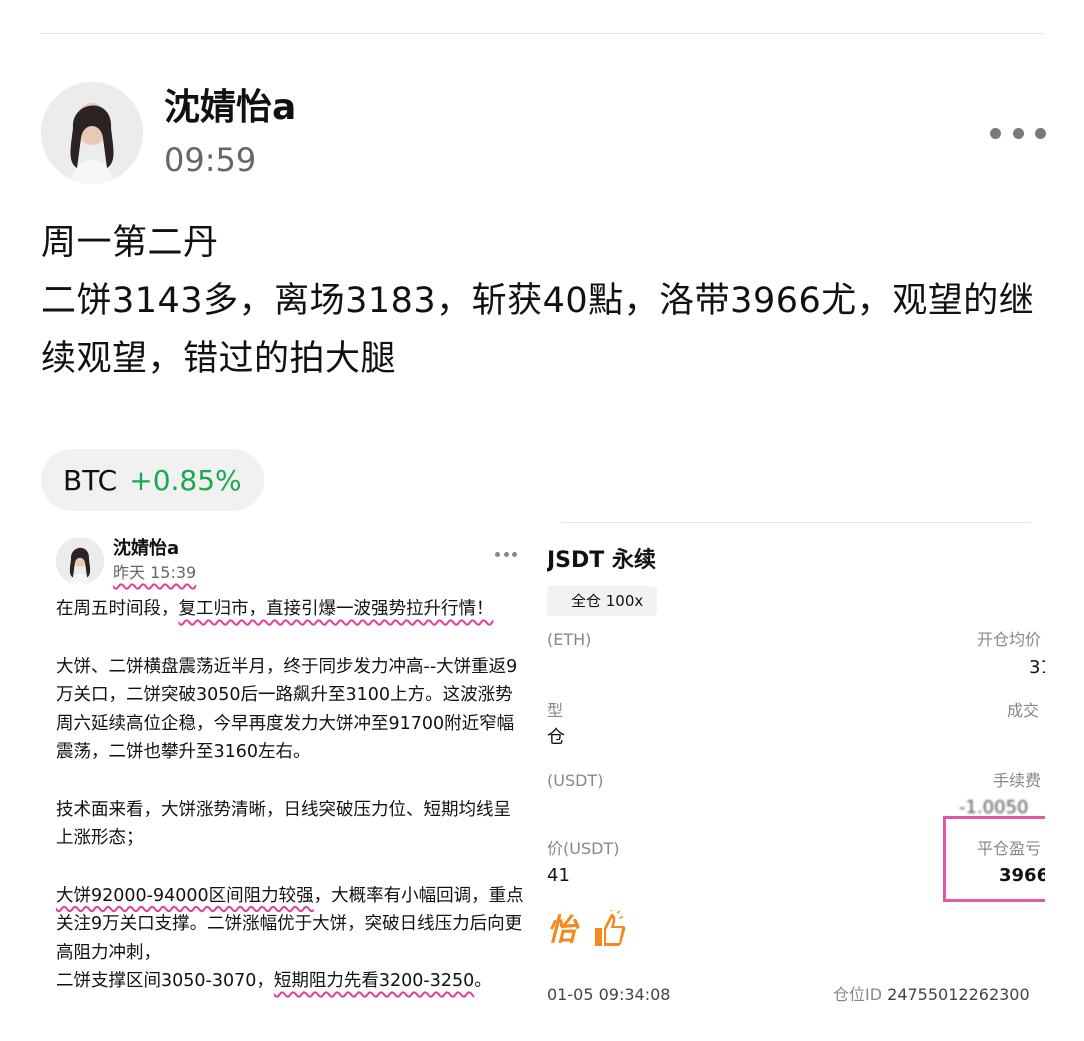 This screenshot has height=1041, width=1084. I want to click on ticker-change: +0.85%, so click(185, 480).